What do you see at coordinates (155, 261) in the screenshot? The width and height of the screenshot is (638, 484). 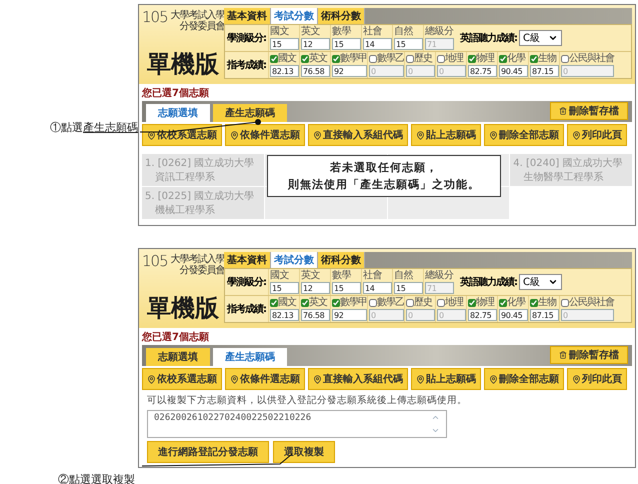 I see `logo-number: 105` at bounding box center [155, 261].